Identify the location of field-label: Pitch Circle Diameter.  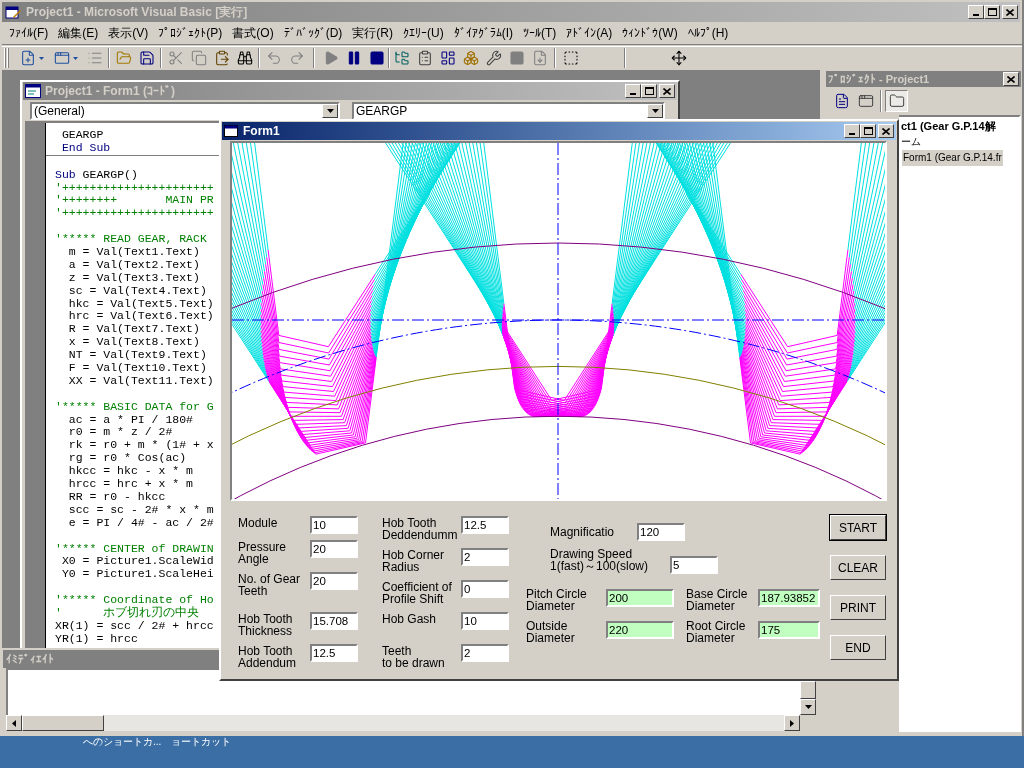
(557, 600).